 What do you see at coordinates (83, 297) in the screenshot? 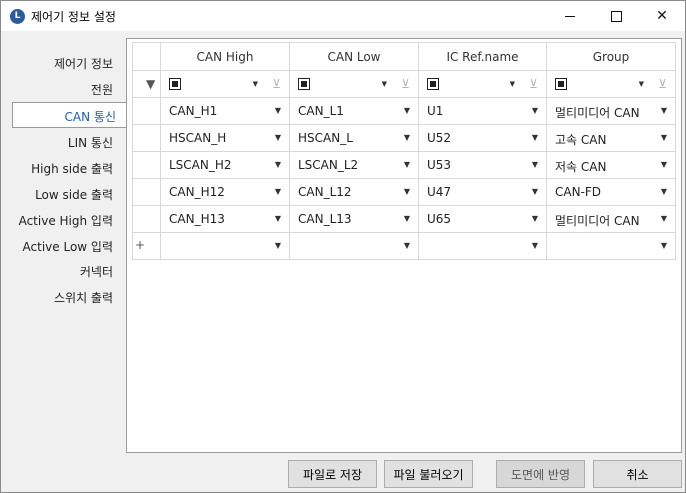
I see `sidebar-item-switch-output: 스위치 출력` at bounding box center [83, 297].